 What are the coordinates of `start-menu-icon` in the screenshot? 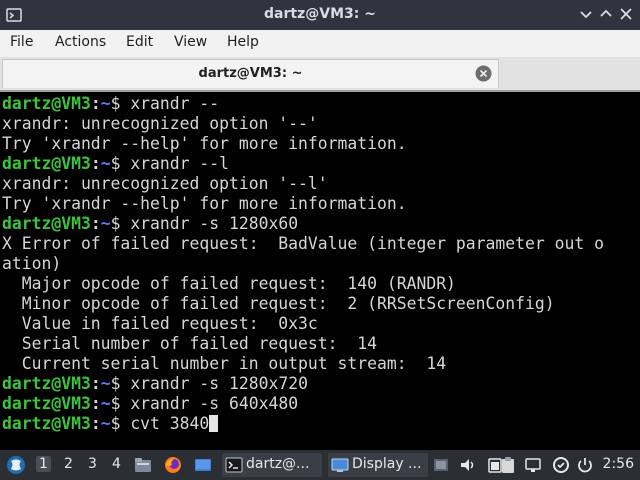 It's located at (16, 465).